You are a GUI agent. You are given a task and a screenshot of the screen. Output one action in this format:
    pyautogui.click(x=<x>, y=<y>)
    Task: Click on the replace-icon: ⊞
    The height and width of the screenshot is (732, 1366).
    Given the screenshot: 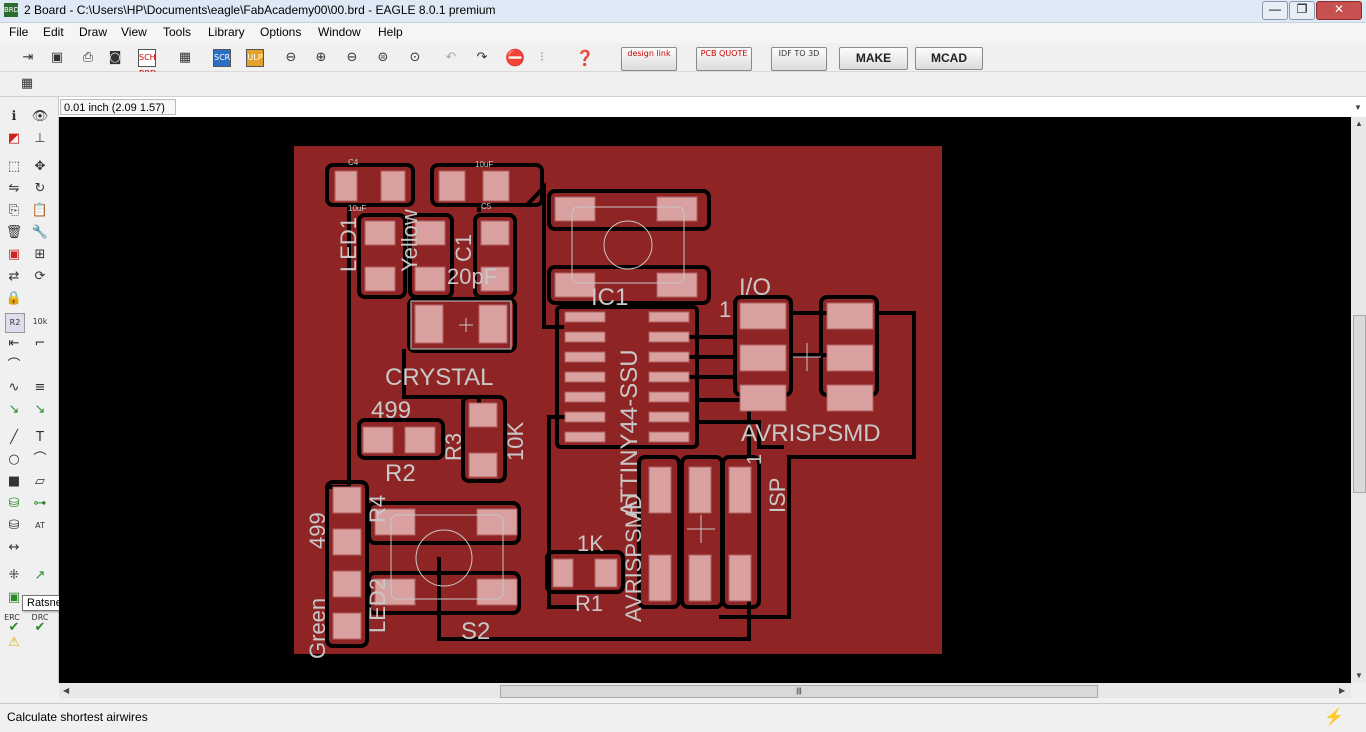 What is the action you would take?
    pyautogui.click(x=40, y=255)
    